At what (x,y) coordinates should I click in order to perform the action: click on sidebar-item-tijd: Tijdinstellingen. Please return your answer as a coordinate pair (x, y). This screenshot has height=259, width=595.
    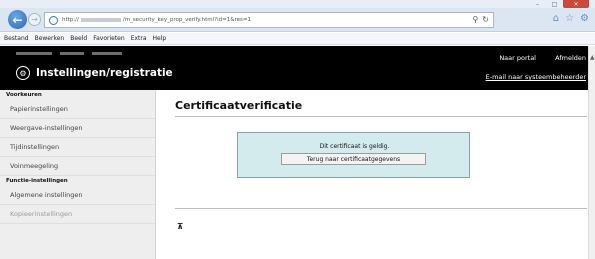
    Looking at the image, I should click on (77, 147).